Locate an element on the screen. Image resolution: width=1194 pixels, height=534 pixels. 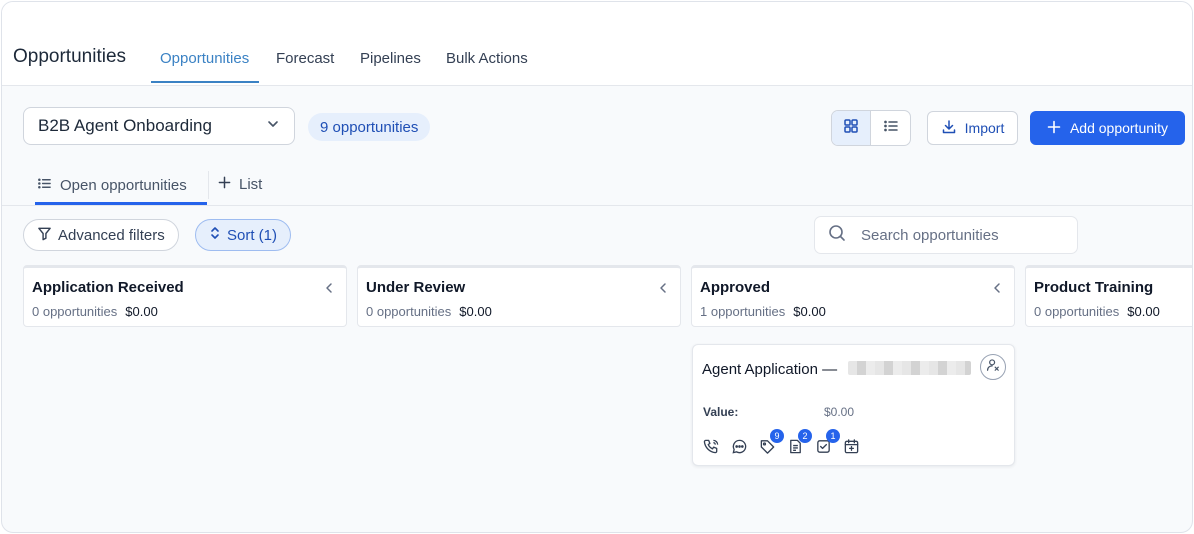
tab-opportunities: Opportunities is located at coordinates (204, 58).